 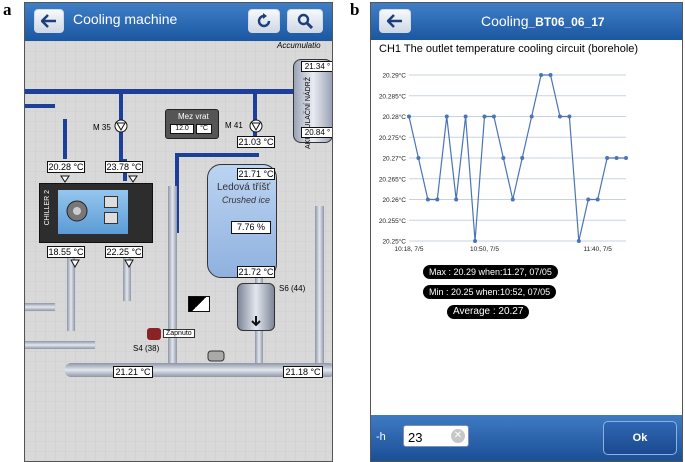 What do you see at coordinates (66, 252) in the screenshot?
I see `temp-18-55: 18.55 °C` at bounding box center [66, 252].